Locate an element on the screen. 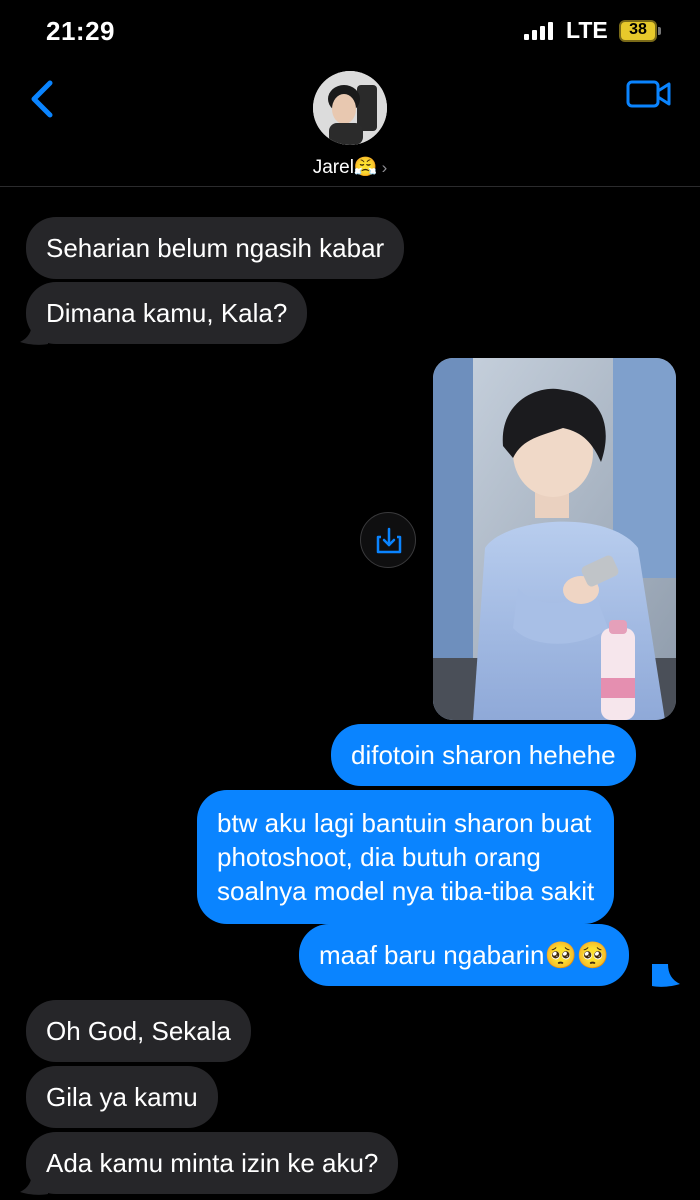  sent-message: difotoin sharon hehehe is located at coordinates (483, 755).